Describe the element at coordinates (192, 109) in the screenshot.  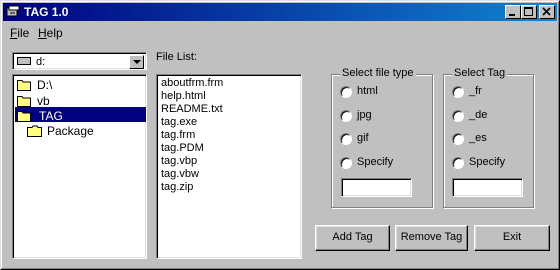
I see `file-item: README.txt` at that location.